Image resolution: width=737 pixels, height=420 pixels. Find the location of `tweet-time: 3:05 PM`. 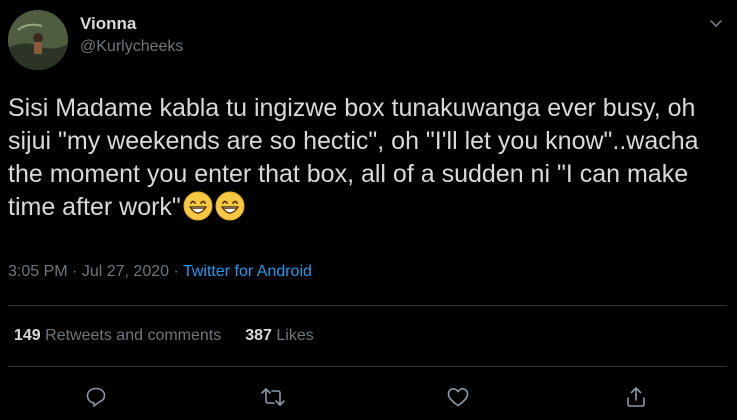

tweet-time: 3:05 PM is located at coordinates (38, 271).